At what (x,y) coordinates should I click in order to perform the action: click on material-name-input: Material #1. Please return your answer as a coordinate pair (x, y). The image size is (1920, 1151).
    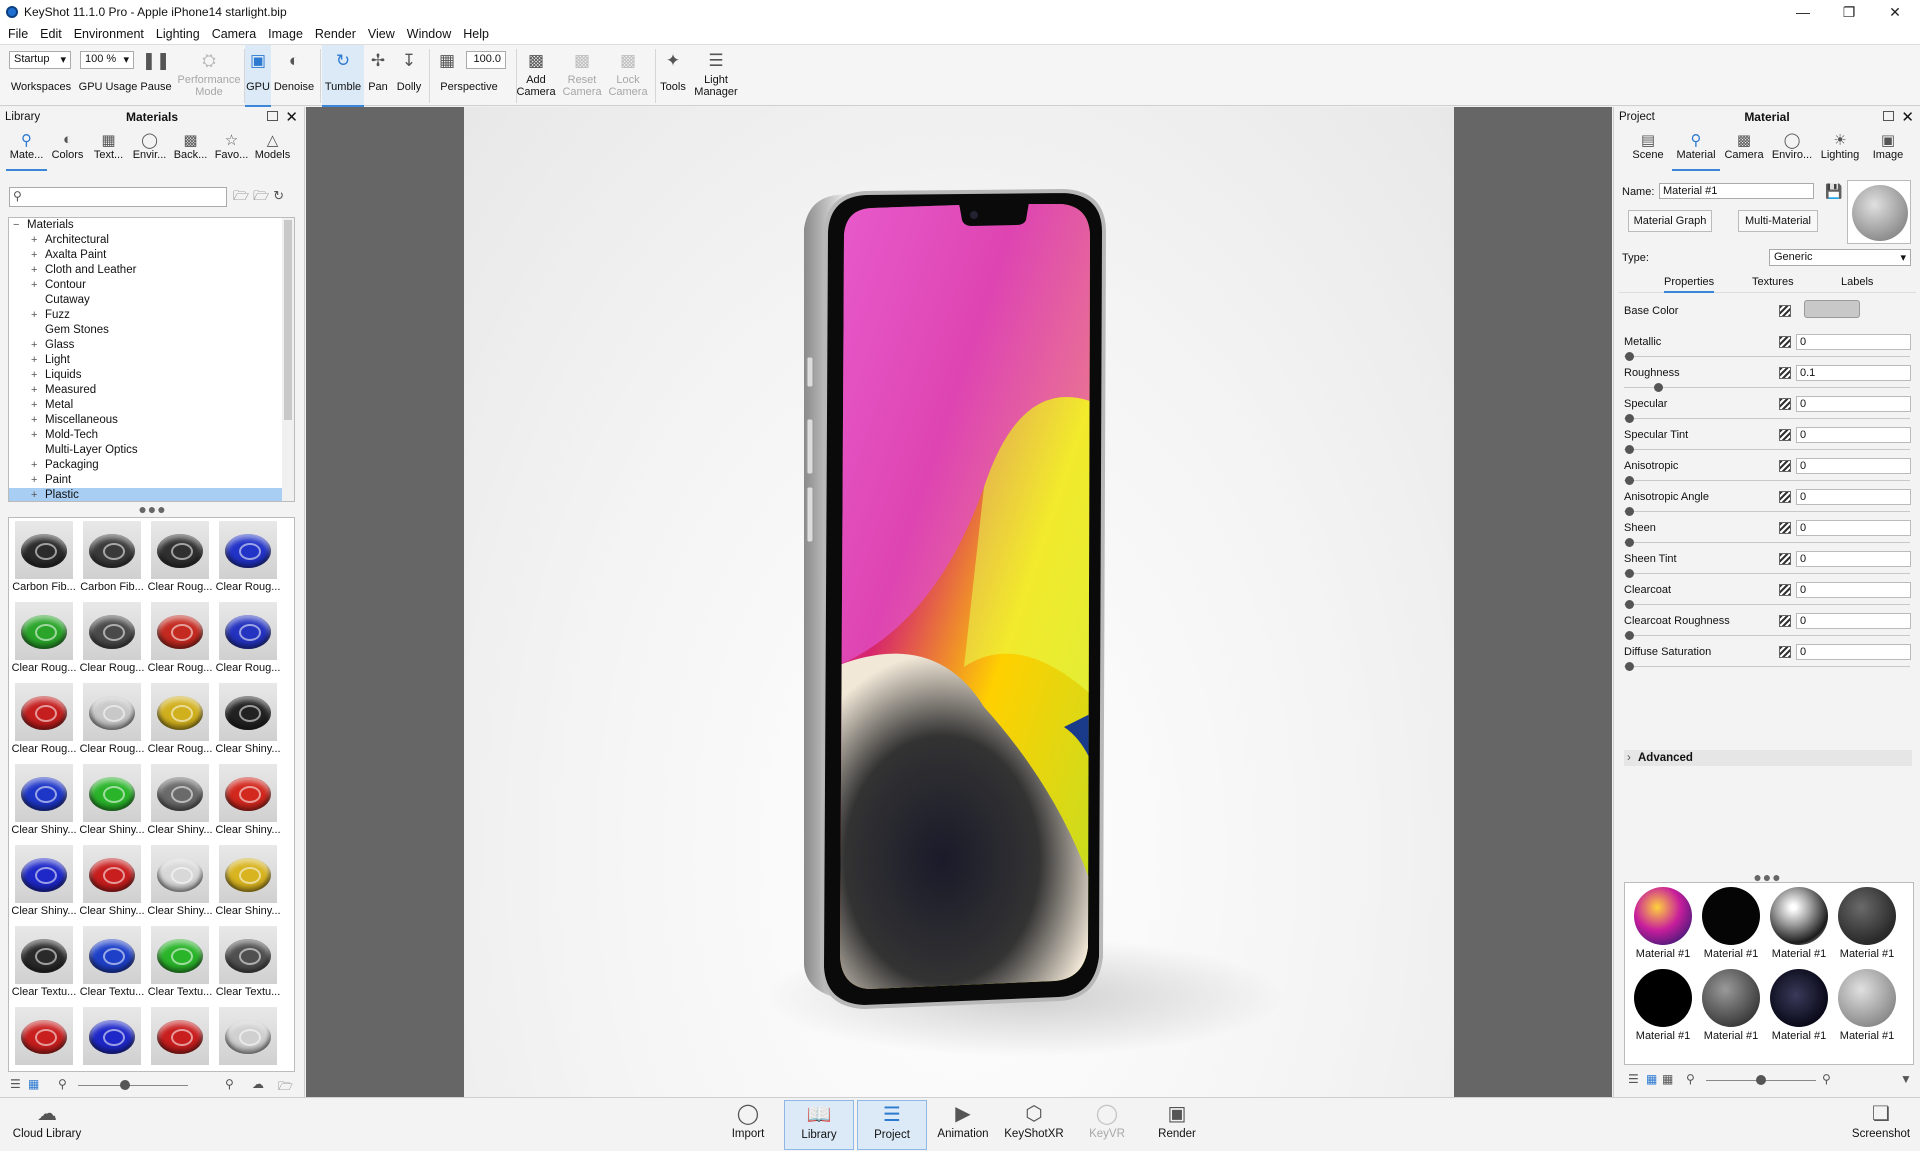
    Looking at the image, I should click on (1736, 191).